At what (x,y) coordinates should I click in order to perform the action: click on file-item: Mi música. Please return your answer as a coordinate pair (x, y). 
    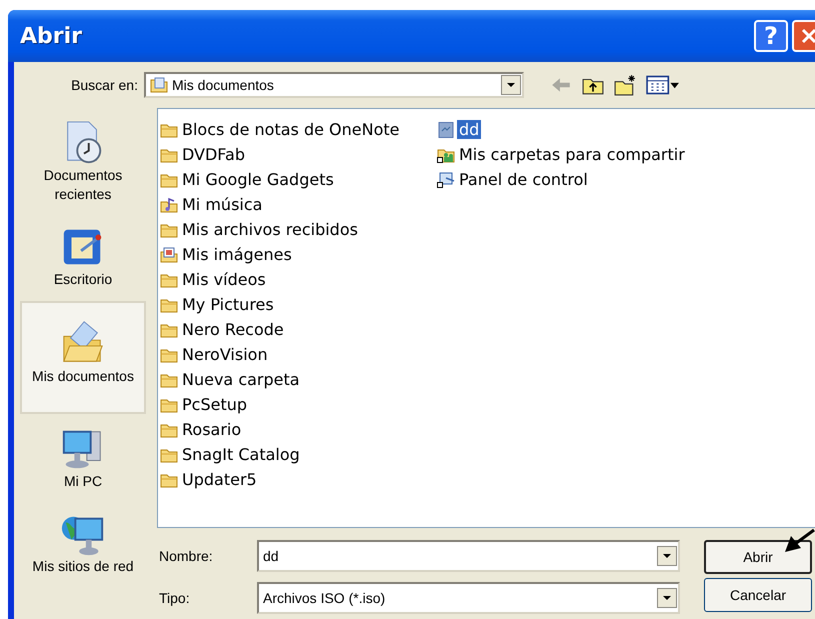
    Looking at the image, I should click on (298, 204).